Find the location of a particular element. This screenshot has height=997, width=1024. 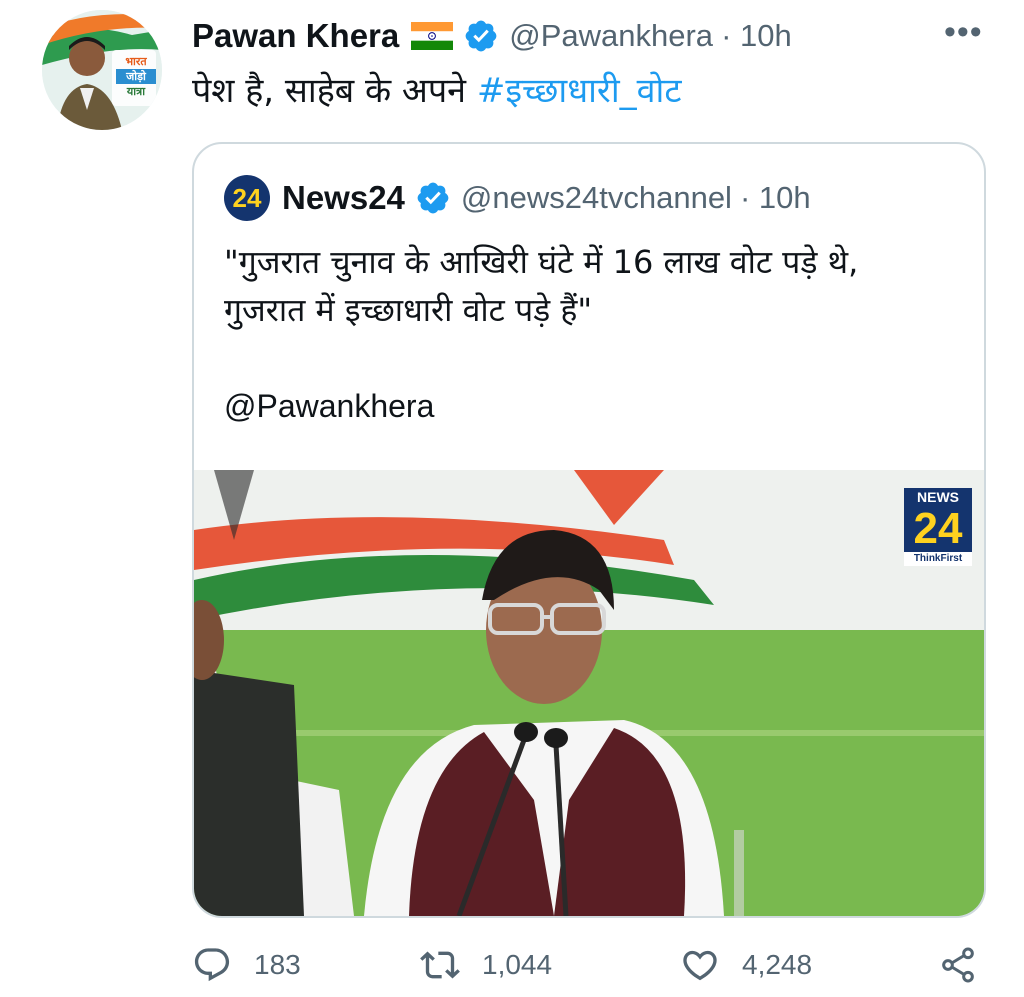

avatar-badge: भारत जोड़ो यात्रा is located at coordinates (136, 76).